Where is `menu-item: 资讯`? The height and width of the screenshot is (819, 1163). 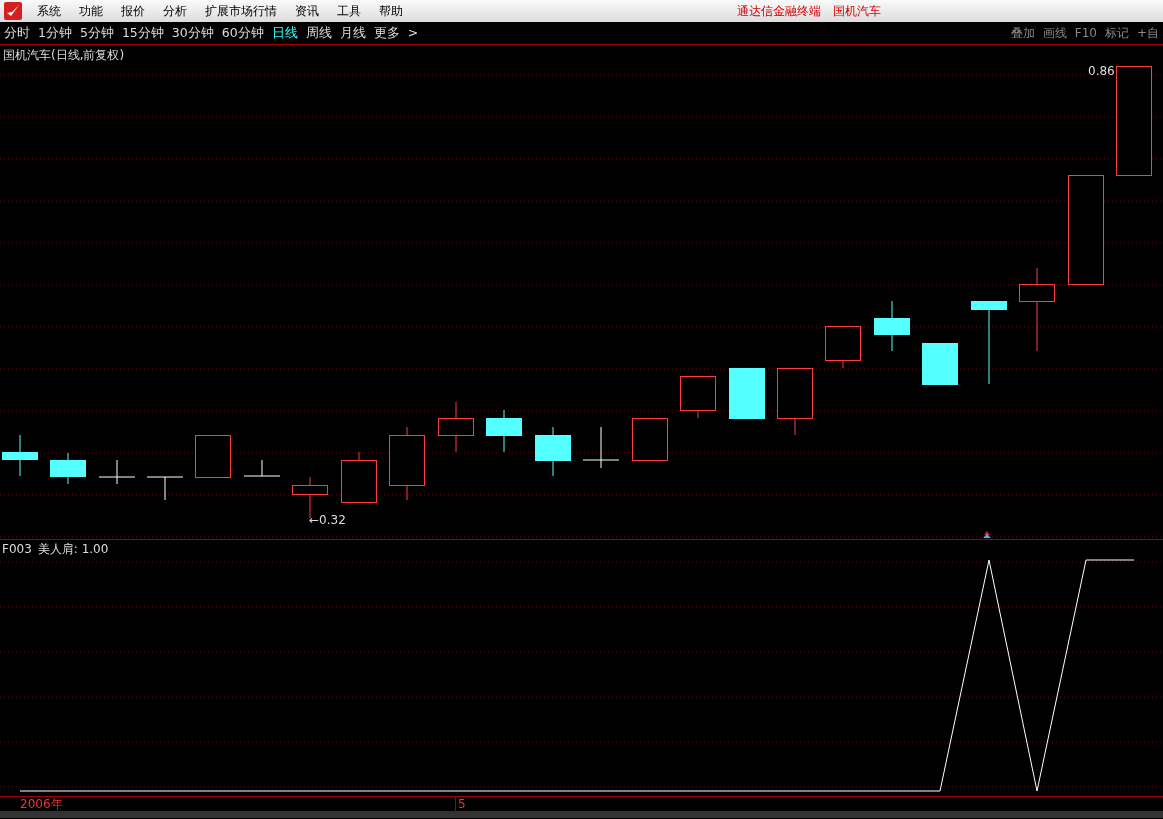 menu-item: 资讯 is located at coordinates (307, 11).